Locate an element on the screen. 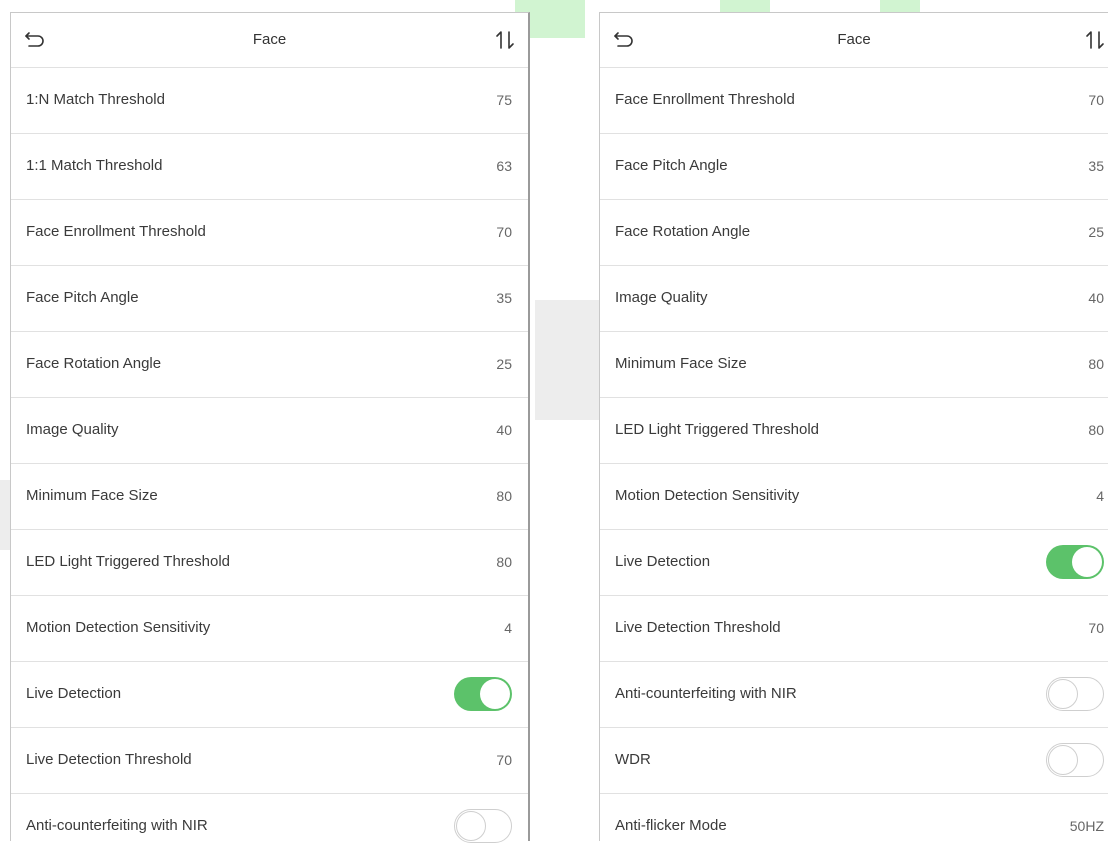  setting-row-1n-match-threshold: 1:N Match Threshold 75 is located at coordinates (269, 101).